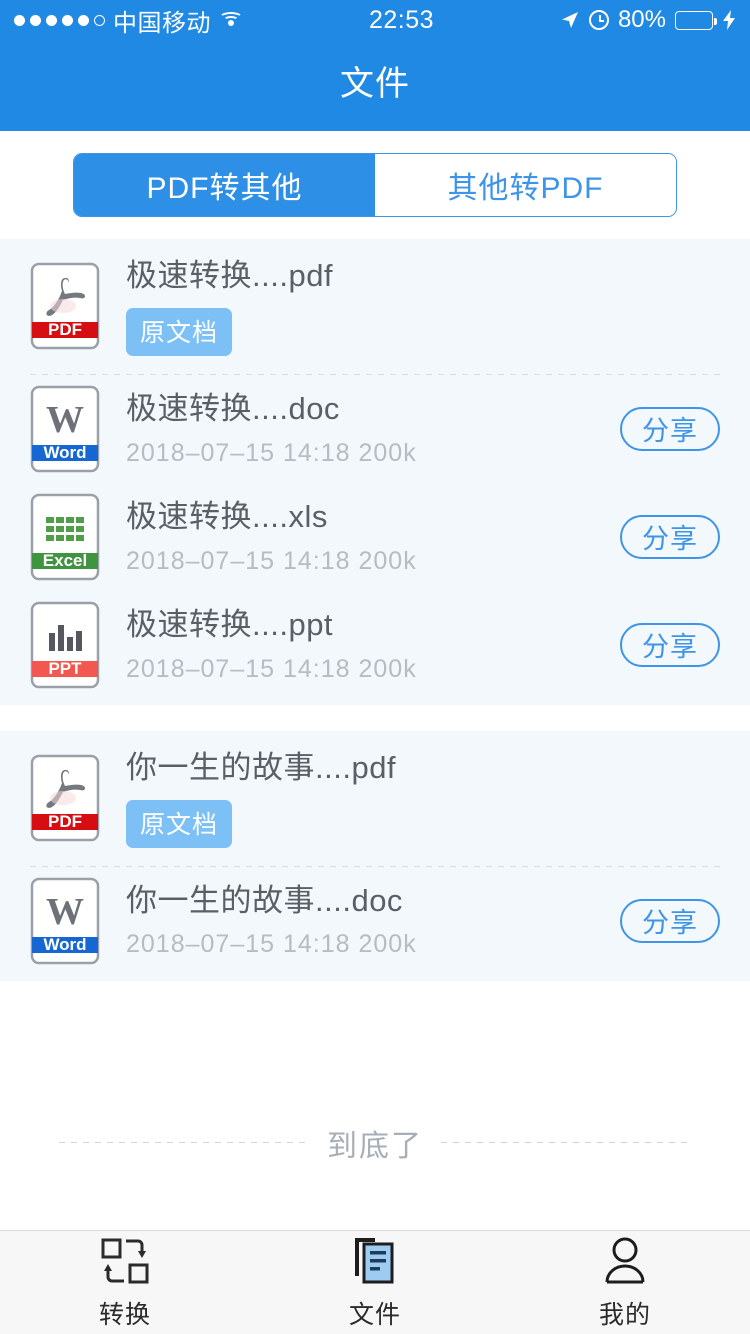  What do you see at coordinates (625, 1261) in the screenshot?
I see `profile-icon` at bounding box center [625, 1261].